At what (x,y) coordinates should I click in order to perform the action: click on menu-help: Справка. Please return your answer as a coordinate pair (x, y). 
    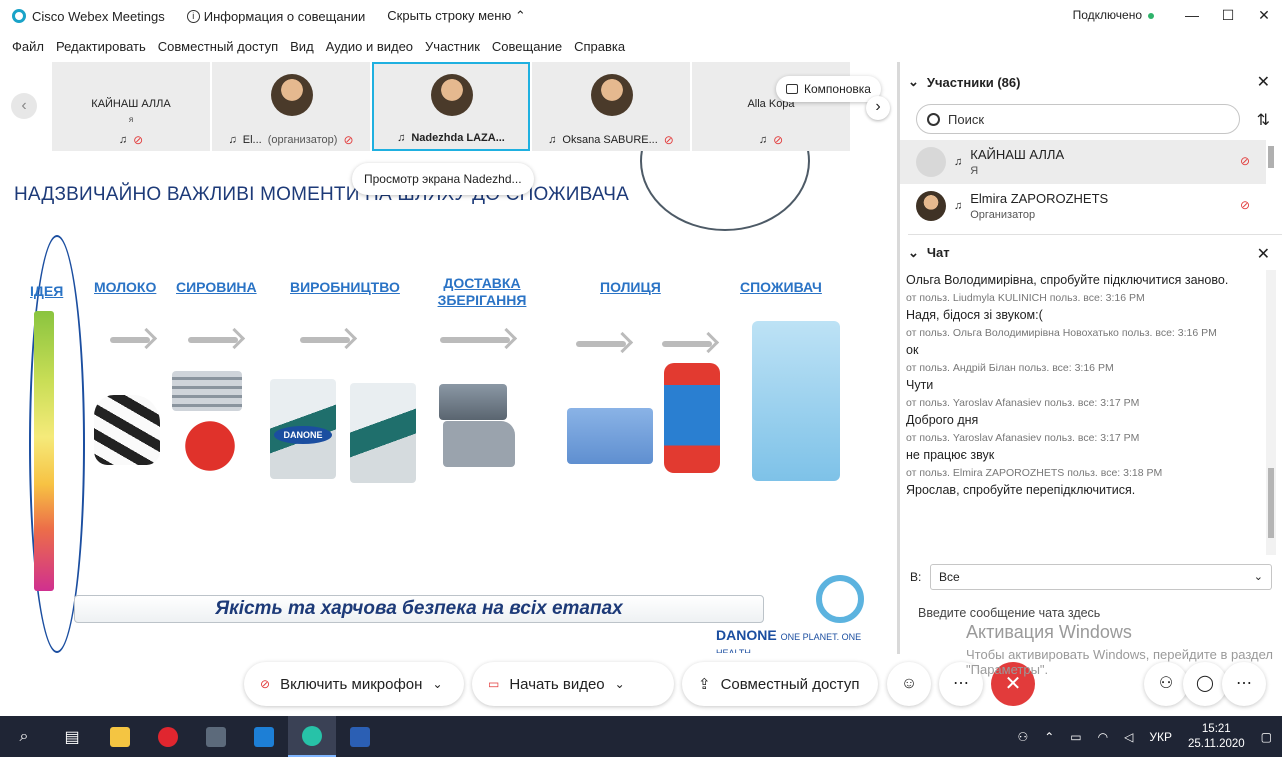
    Looking at the image, I should click on (599, 46).